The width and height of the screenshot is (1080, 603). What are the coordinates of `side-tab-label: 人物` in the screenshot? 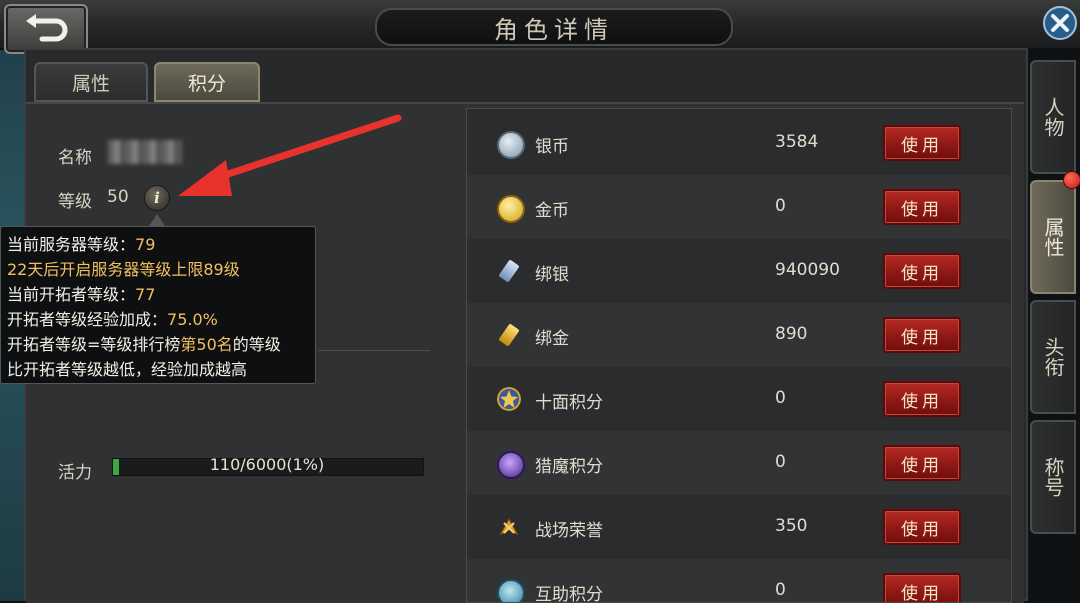 It's located at (1053, 117).